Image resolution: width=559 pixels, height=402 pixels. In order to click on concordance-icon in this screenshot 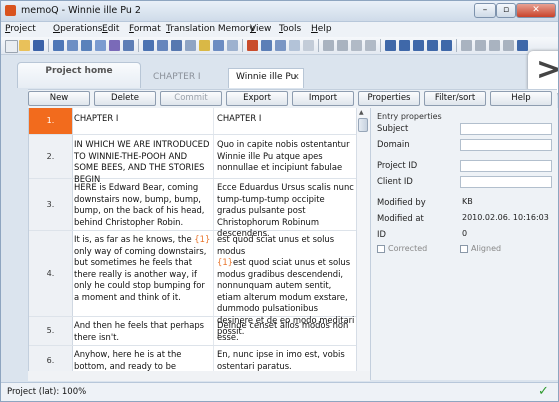, I will do `click(100, 45)`.